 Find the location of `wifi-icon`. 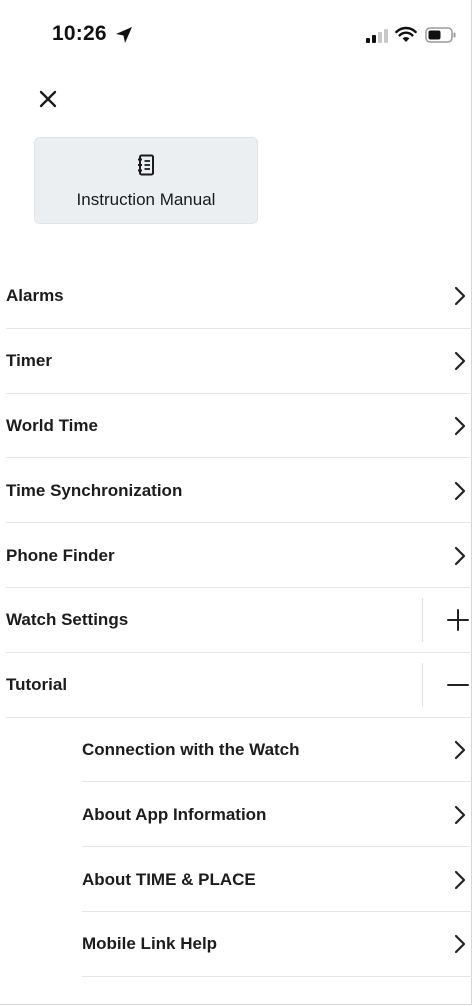

wifi-icon is located at coordinates (406, 34).